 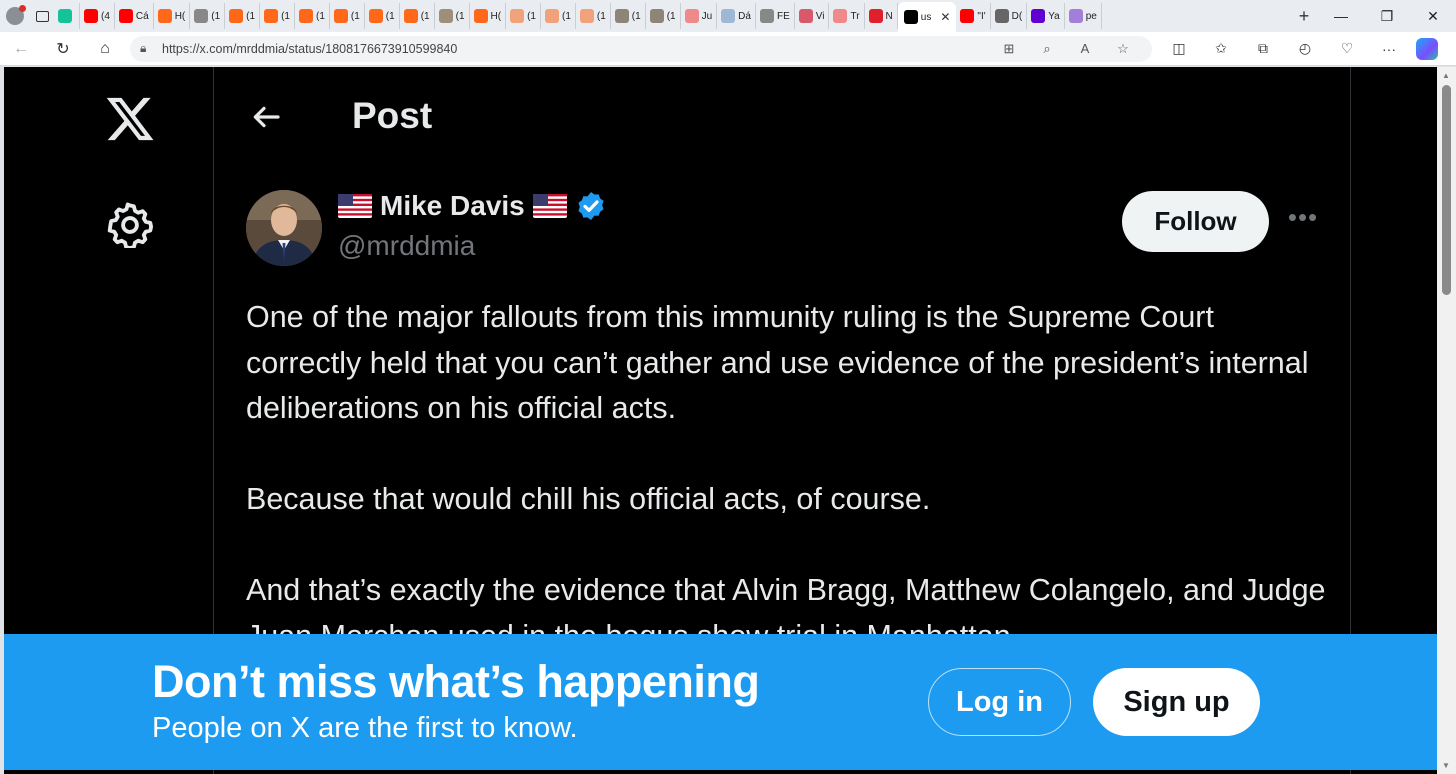 What do you see at coordinates (1446, 190) in the screenshot?
I see `scroll-thumb` at bounding box center [1446, 190].